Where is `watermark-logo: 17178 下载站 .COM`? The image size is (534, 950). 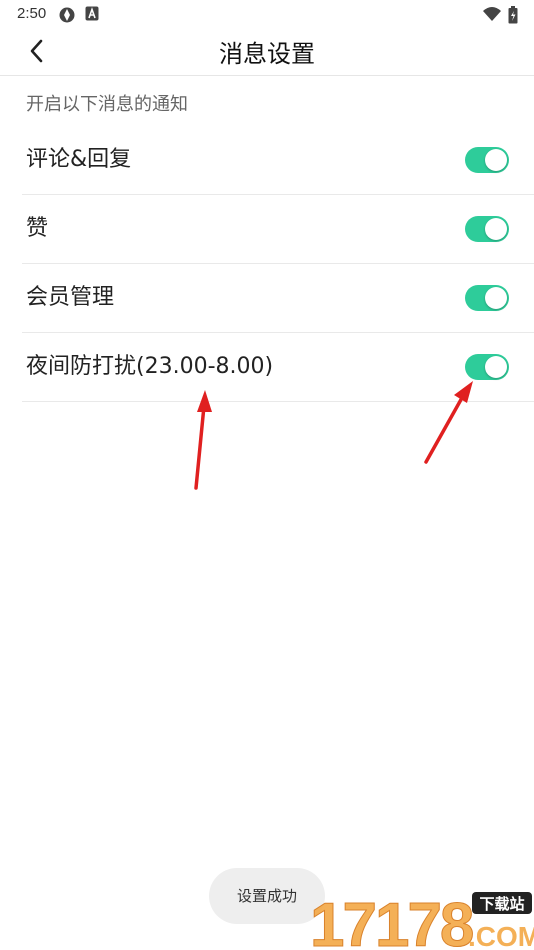 watermark-logo: 17178 下载站 .COM is located at coordinates (422, 920).